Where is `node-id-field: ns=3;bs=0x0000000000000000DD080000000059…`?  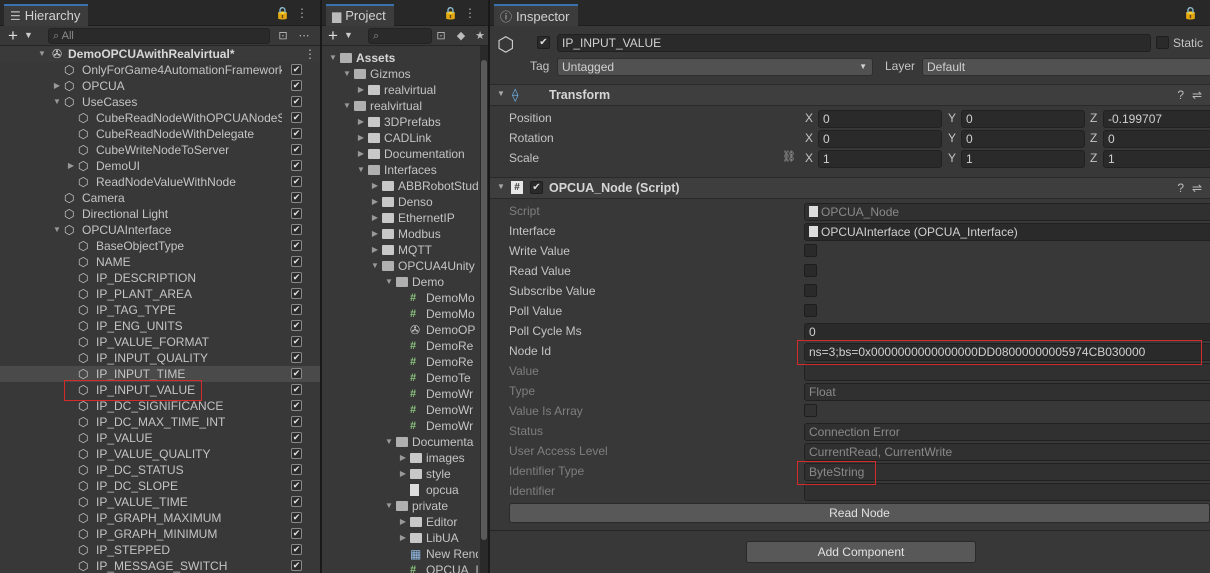 node-id-field: ns=3;bs=0x0000000000000000DD080000000059… is located at coordinates (1007, 352).